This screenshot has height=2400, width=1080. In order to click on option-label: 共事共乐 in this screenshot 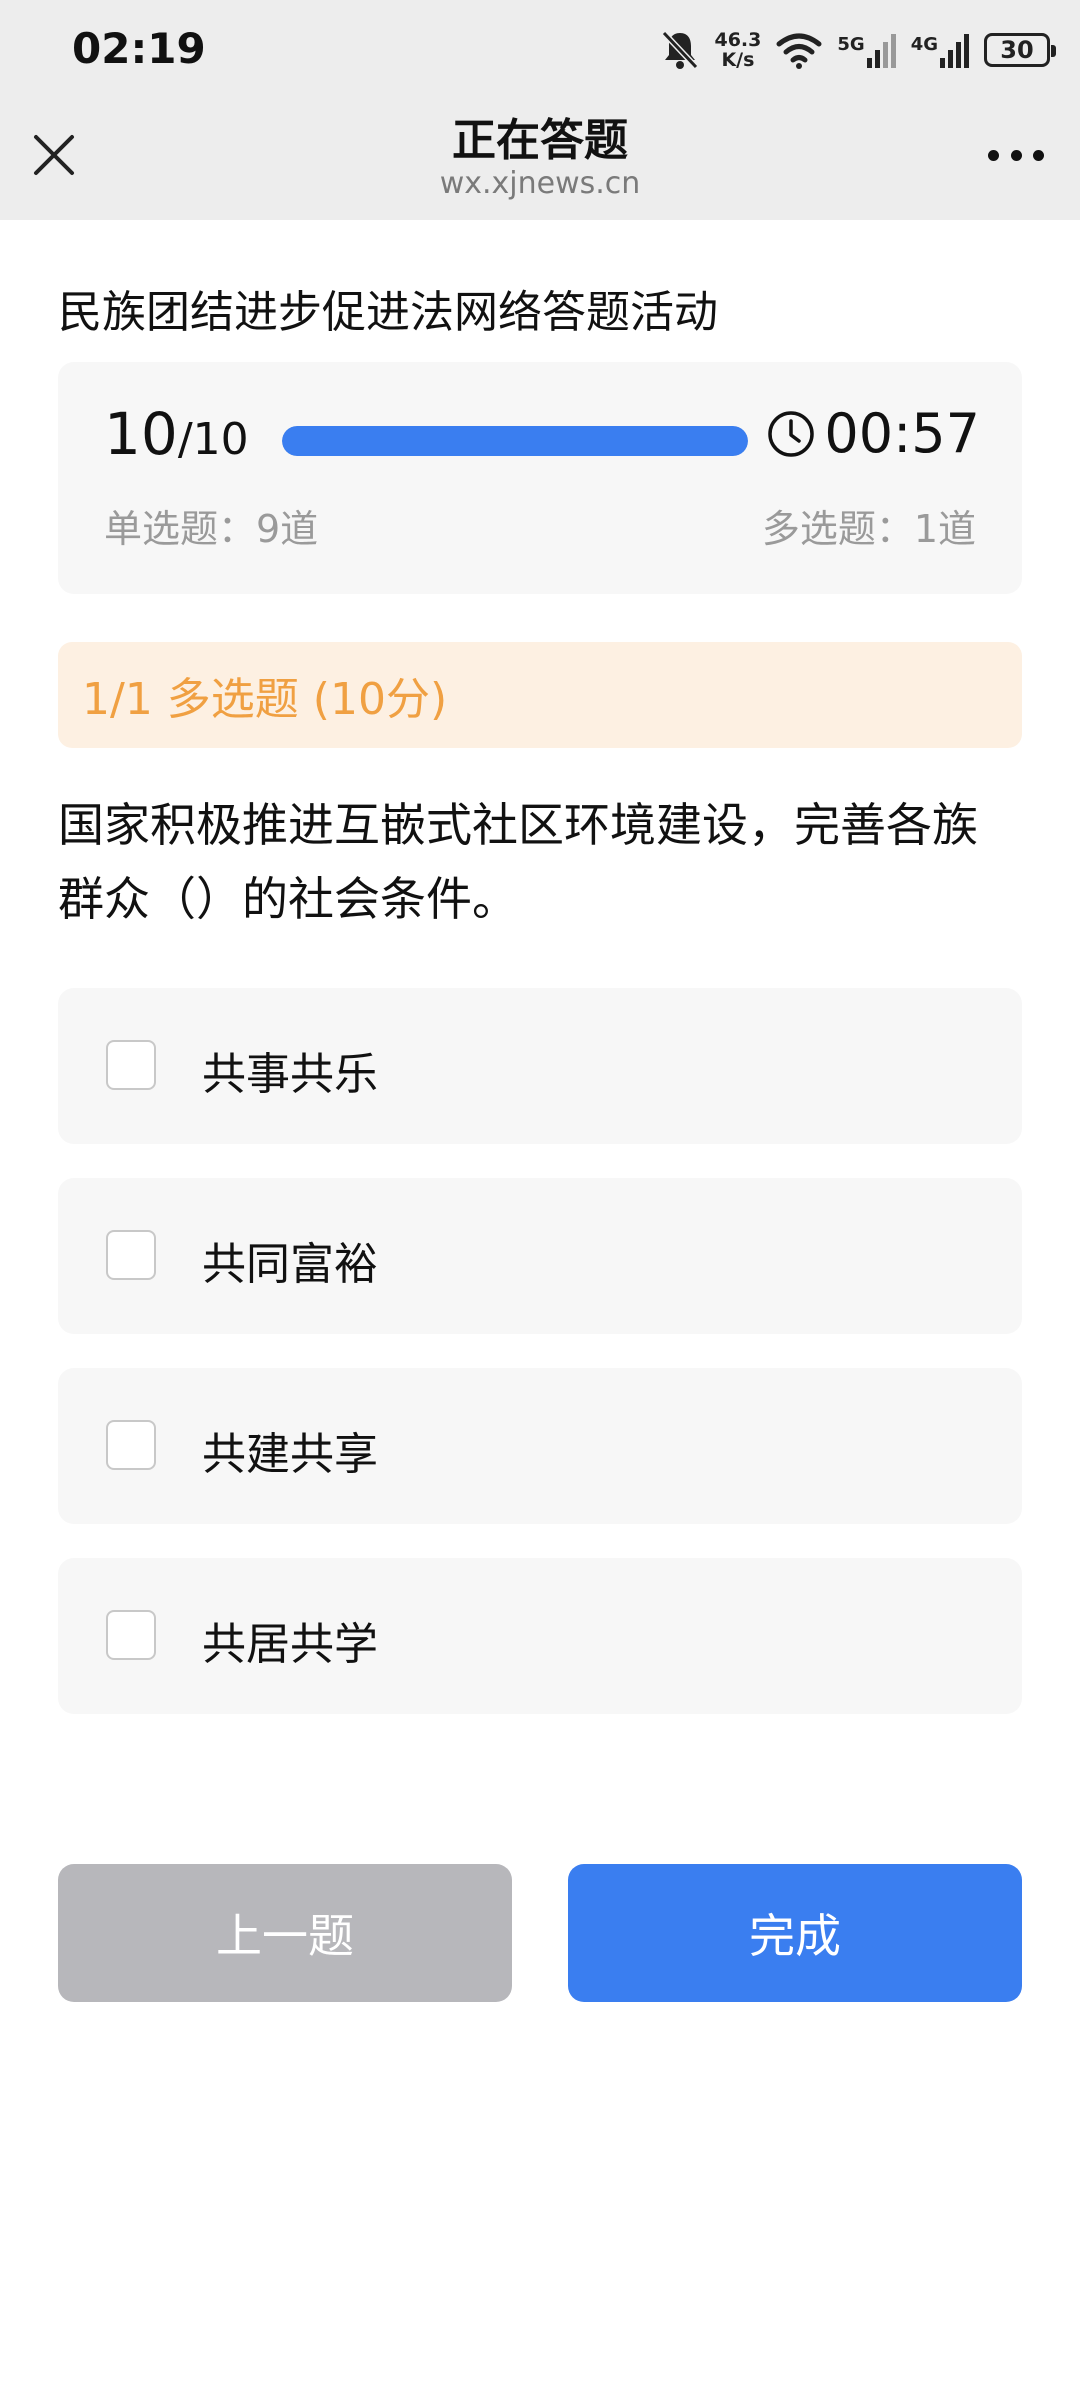, I will do `click(290, 1074)`.